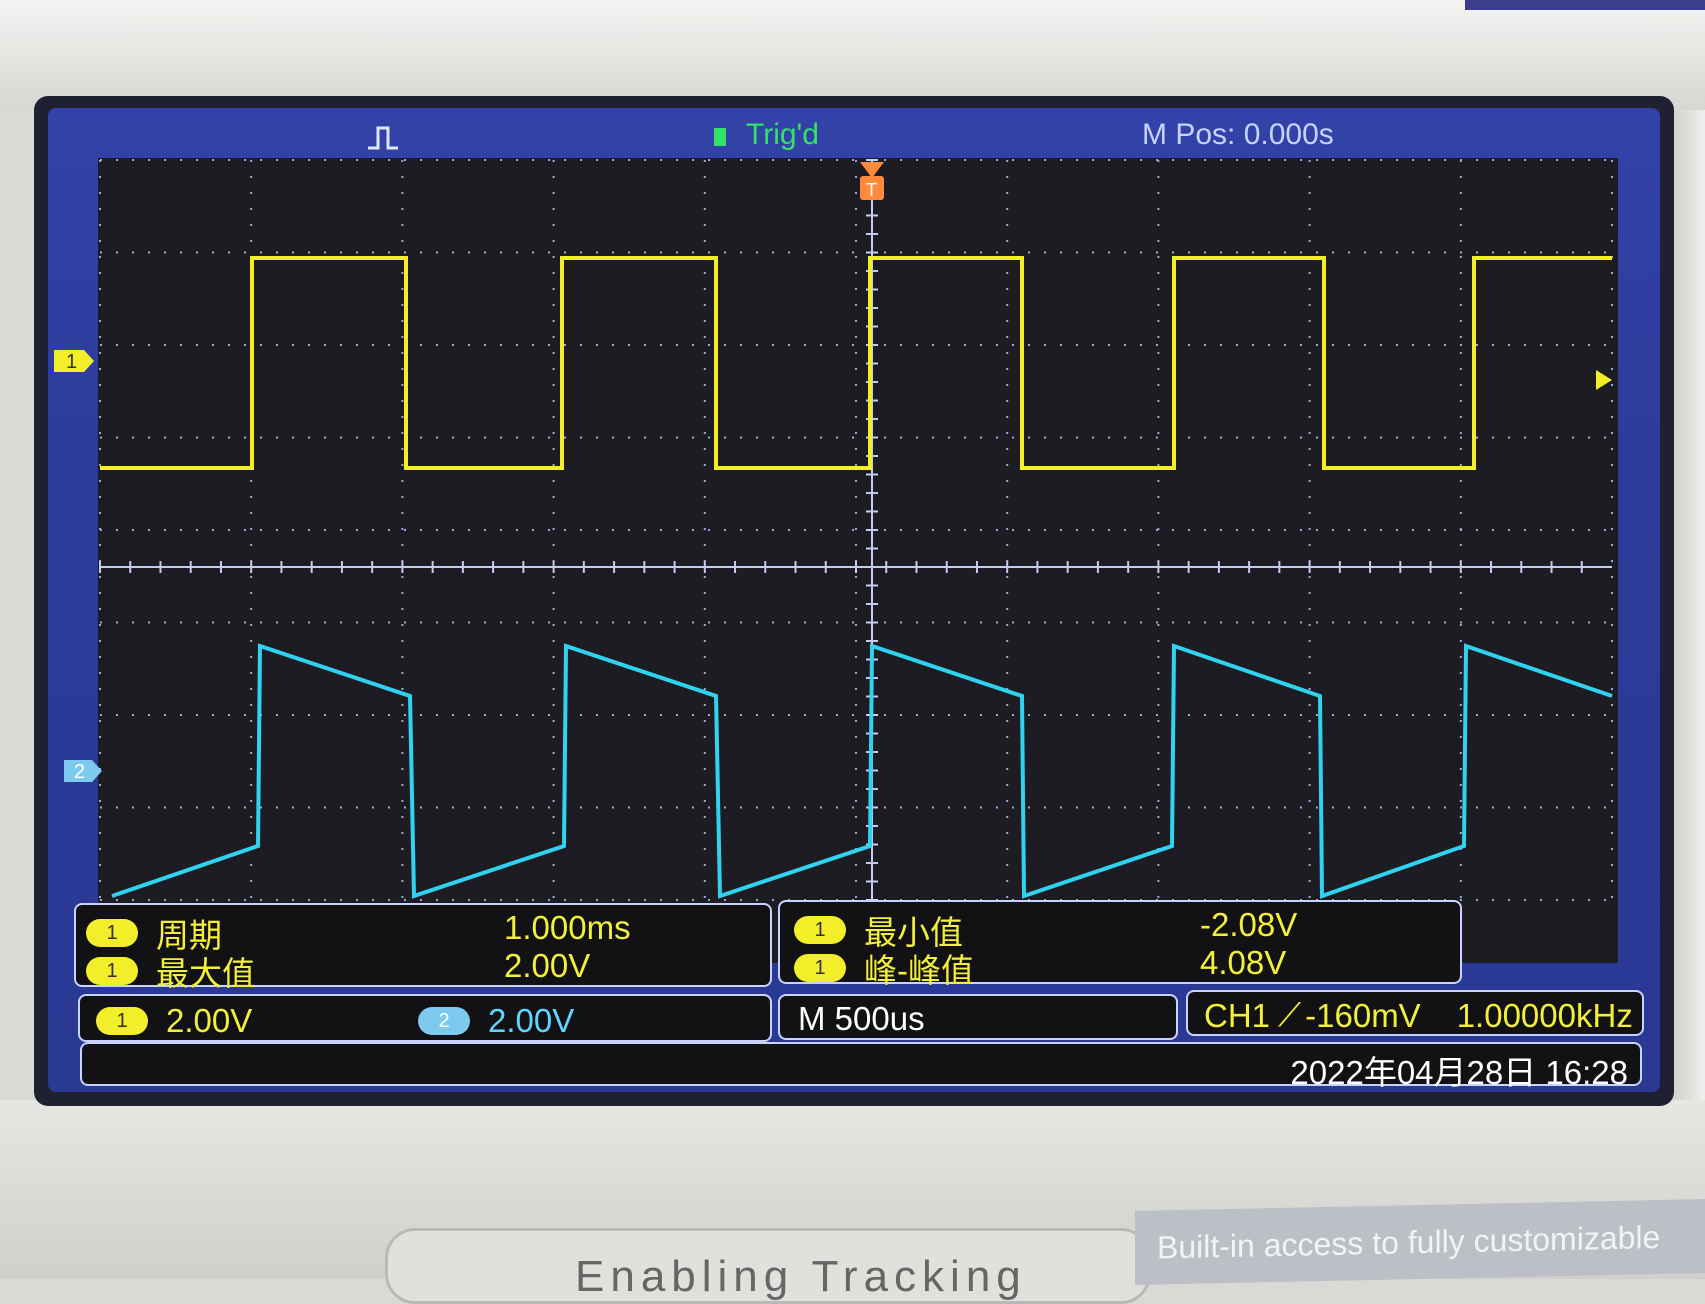 The height and width of the screenshot is (1304, 1705). What do you see at coordinates (919, 970) in the screenshot?
I see `measurement-label-pk-pk: 峰-峰值` at bounding box center [919, 970].